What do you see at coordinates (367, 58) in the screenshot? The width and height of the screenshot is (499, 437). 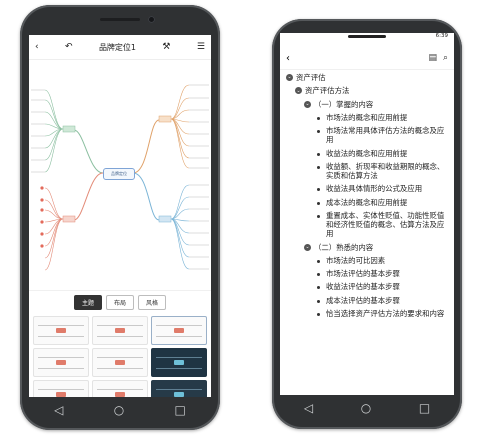 I see `outline-toolbar: ‹ ▤ ⌕` at bounding box center [367, 58].